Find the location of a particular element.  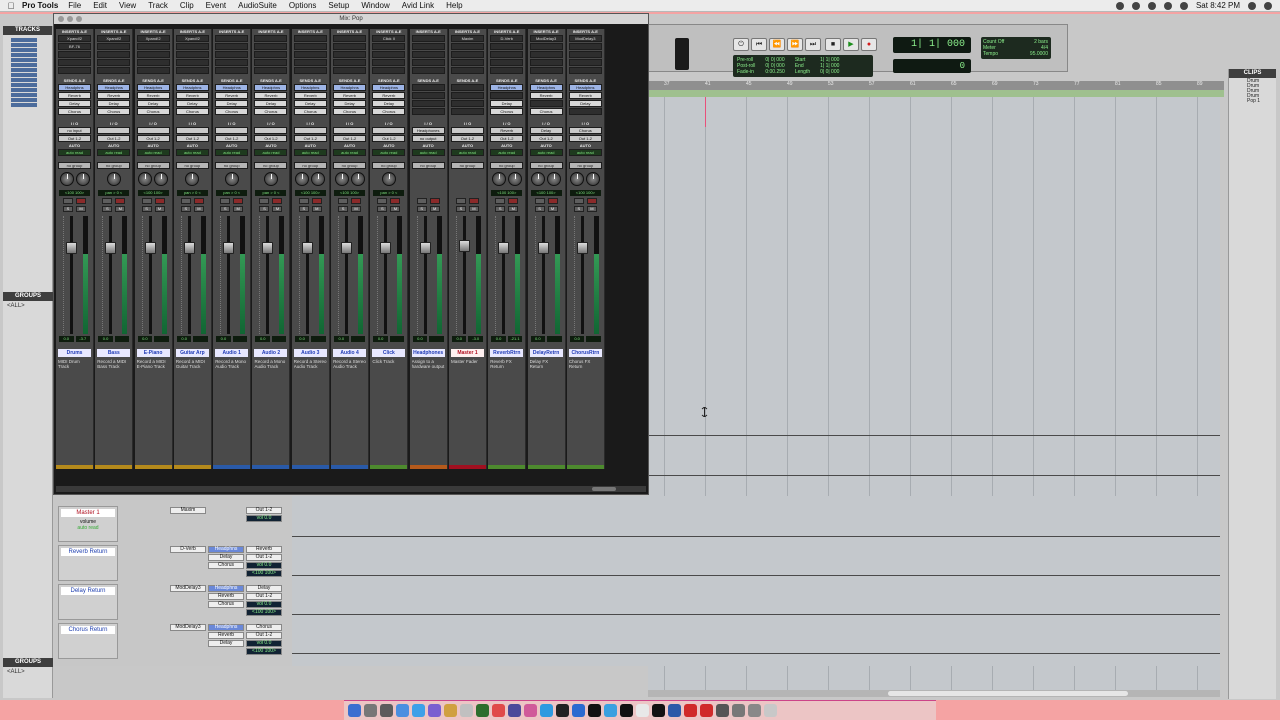

track-name: Drums is located at coordinates (74, 353).